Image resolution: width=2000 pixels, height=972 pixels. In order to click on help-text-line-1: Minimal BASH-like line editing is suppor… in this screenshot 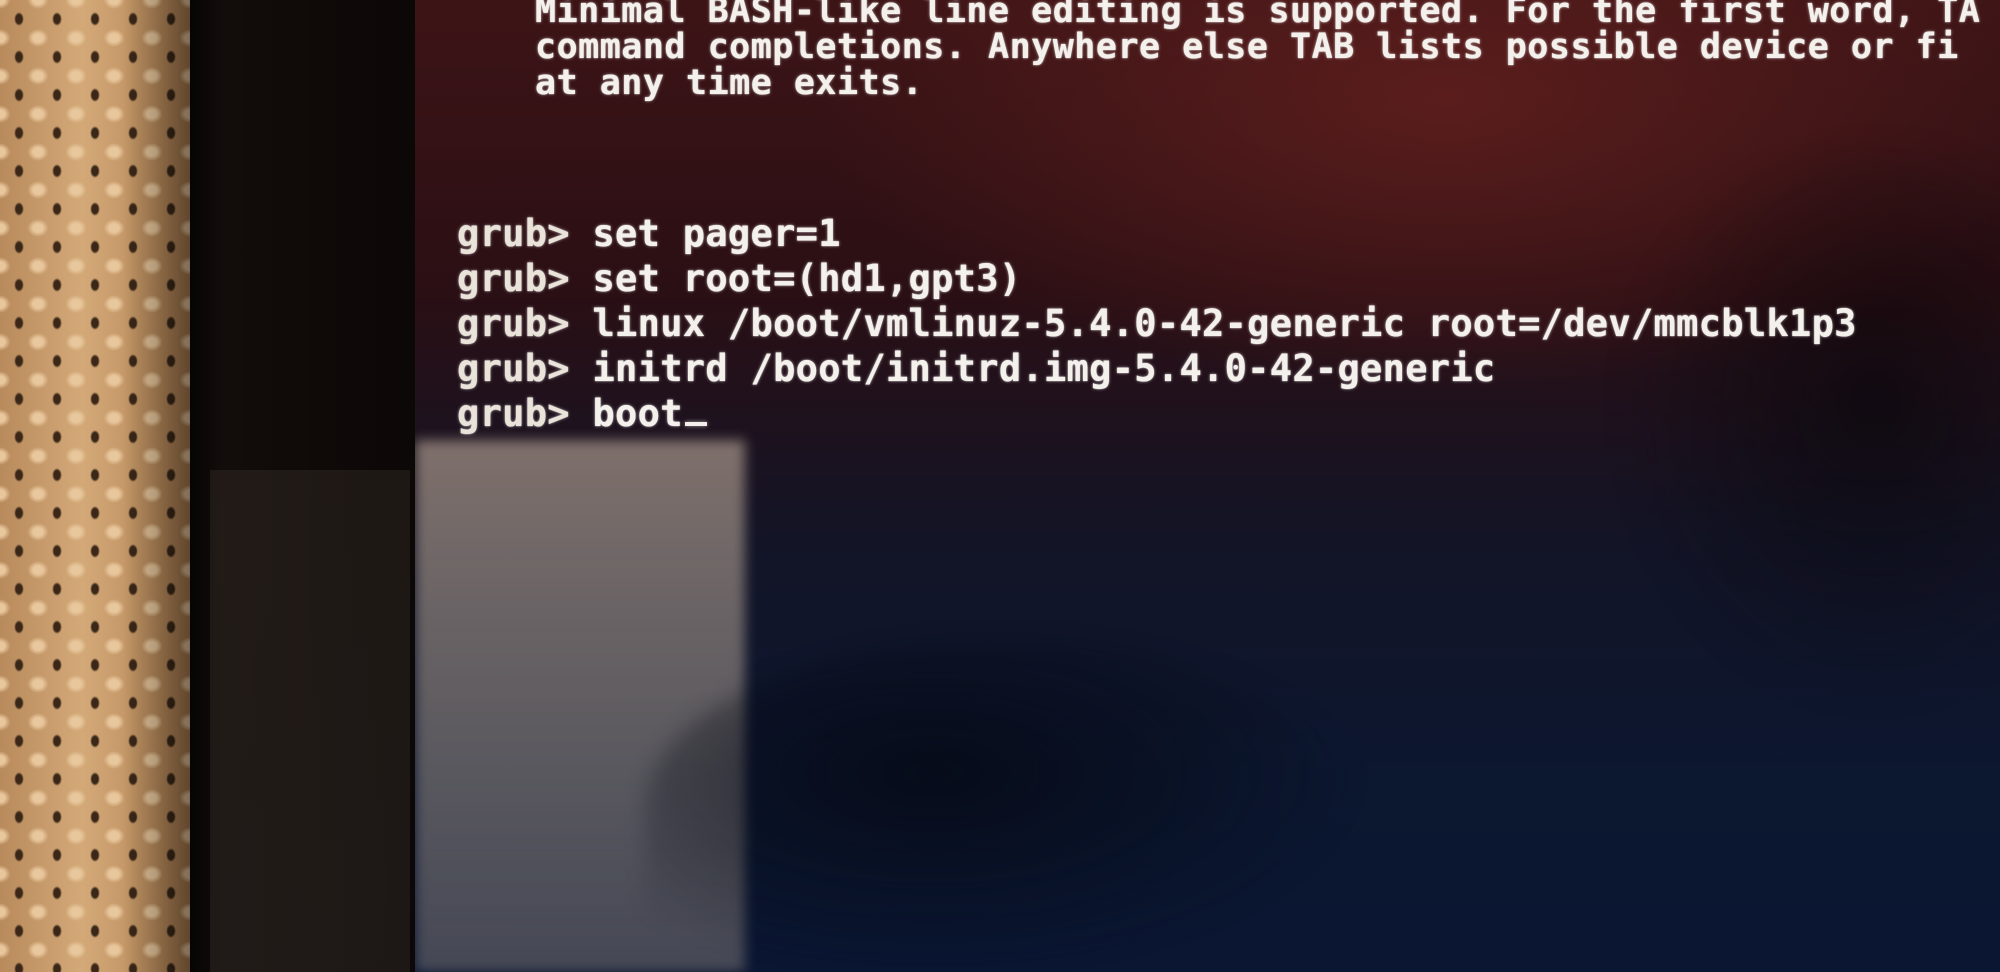, I will do `click(1258, 15)`.